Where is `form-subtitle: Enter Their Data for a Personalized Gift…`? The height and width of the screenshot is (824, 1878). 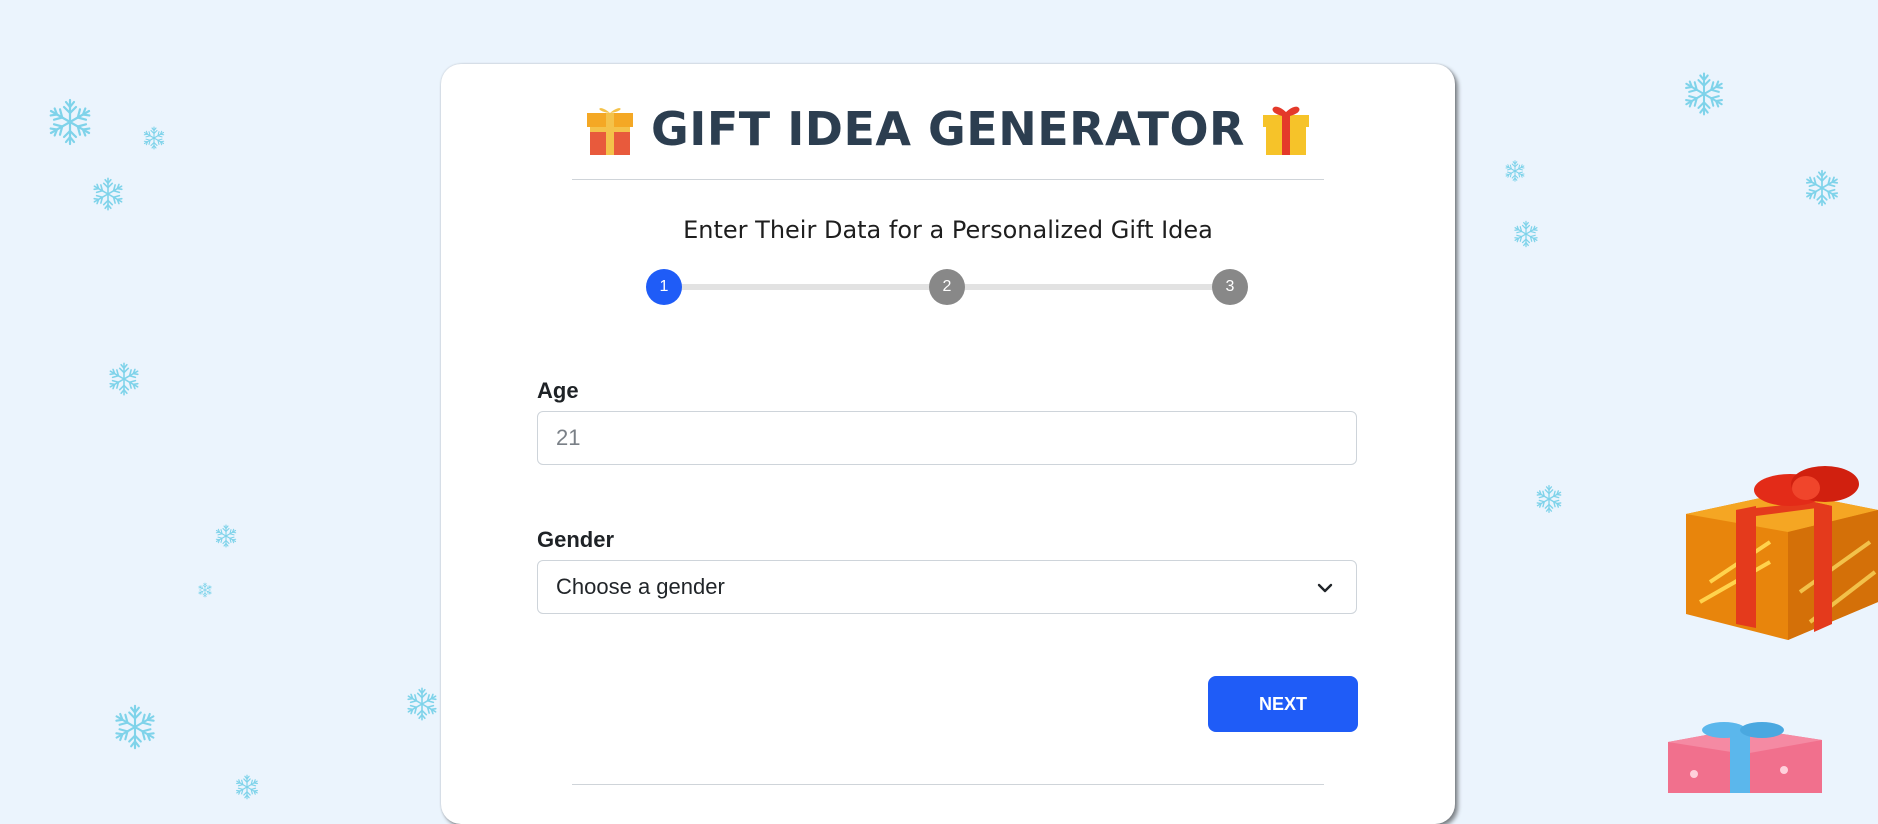 form-subtitle: Enter Their Data for a Personalized Gift… is located at coordinates (948, 230).